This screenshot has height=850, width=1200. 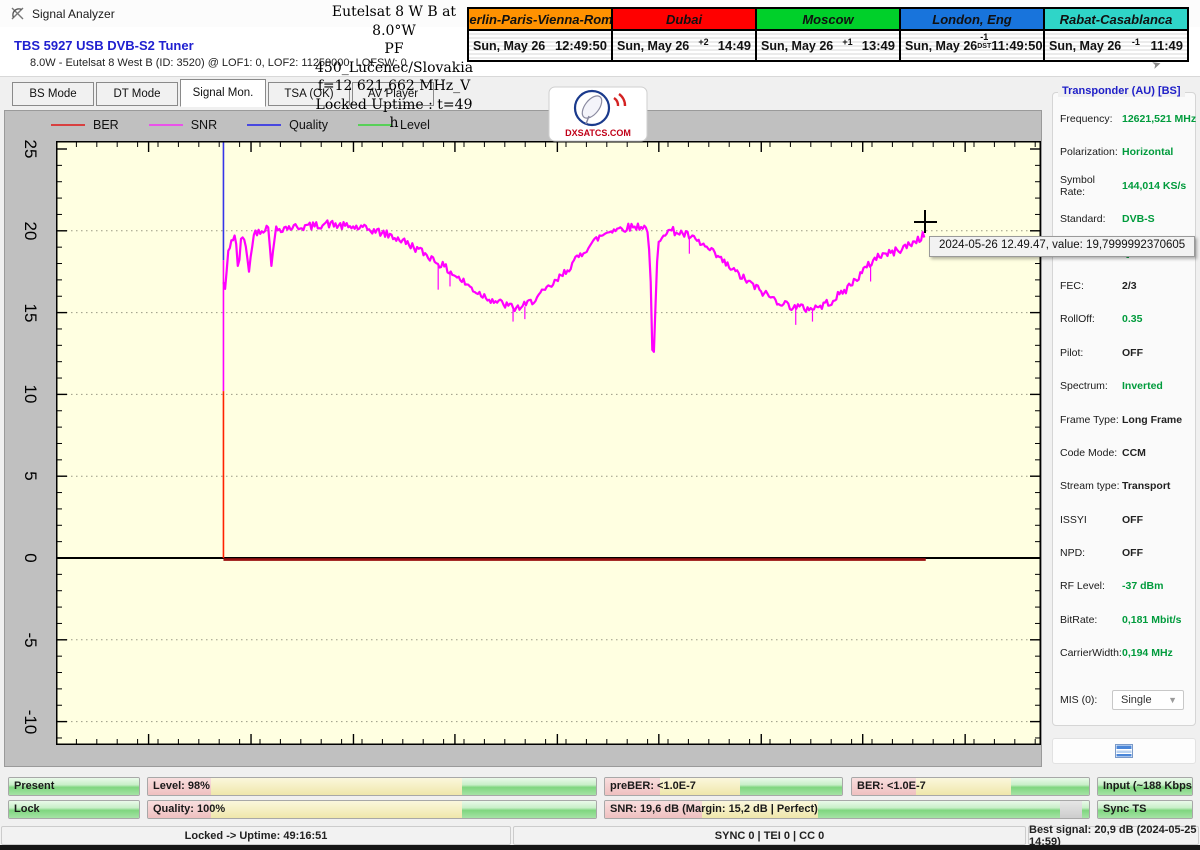 I want to click on field-label: Frame Type:, so click(x=1089, y=419).